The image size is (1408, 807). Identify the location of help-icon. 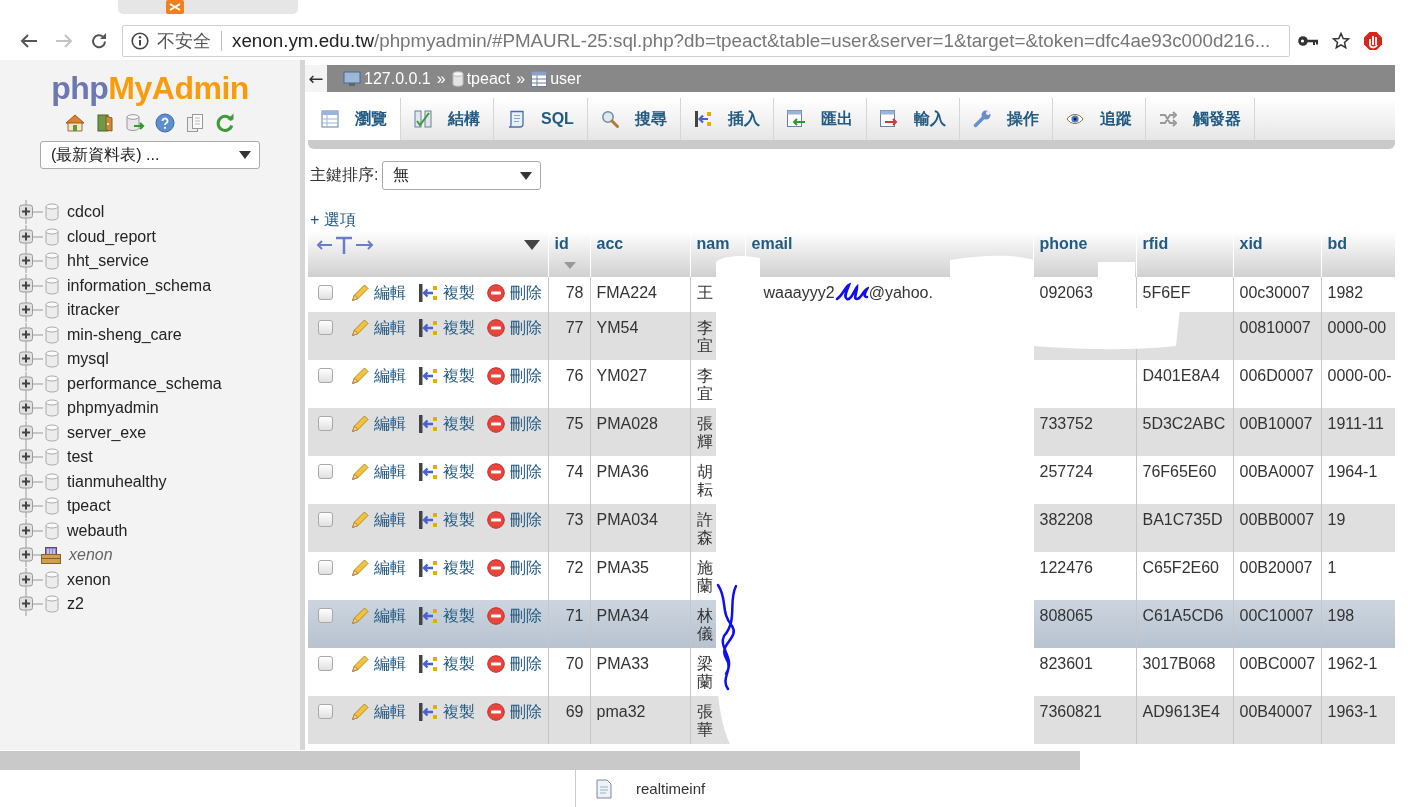
(165, 123).